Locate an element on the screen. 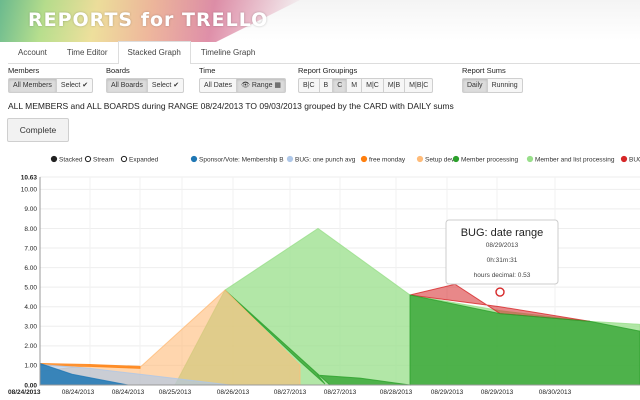  tooltip-decimal: hours decimal: 0.53 is located at coordinates (502, 275).